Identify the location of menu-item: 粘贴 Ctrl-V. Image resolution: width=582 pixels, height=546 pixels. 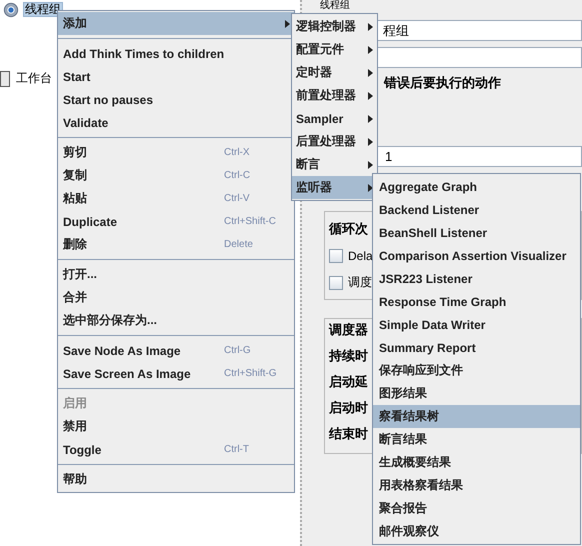
(176, 198).